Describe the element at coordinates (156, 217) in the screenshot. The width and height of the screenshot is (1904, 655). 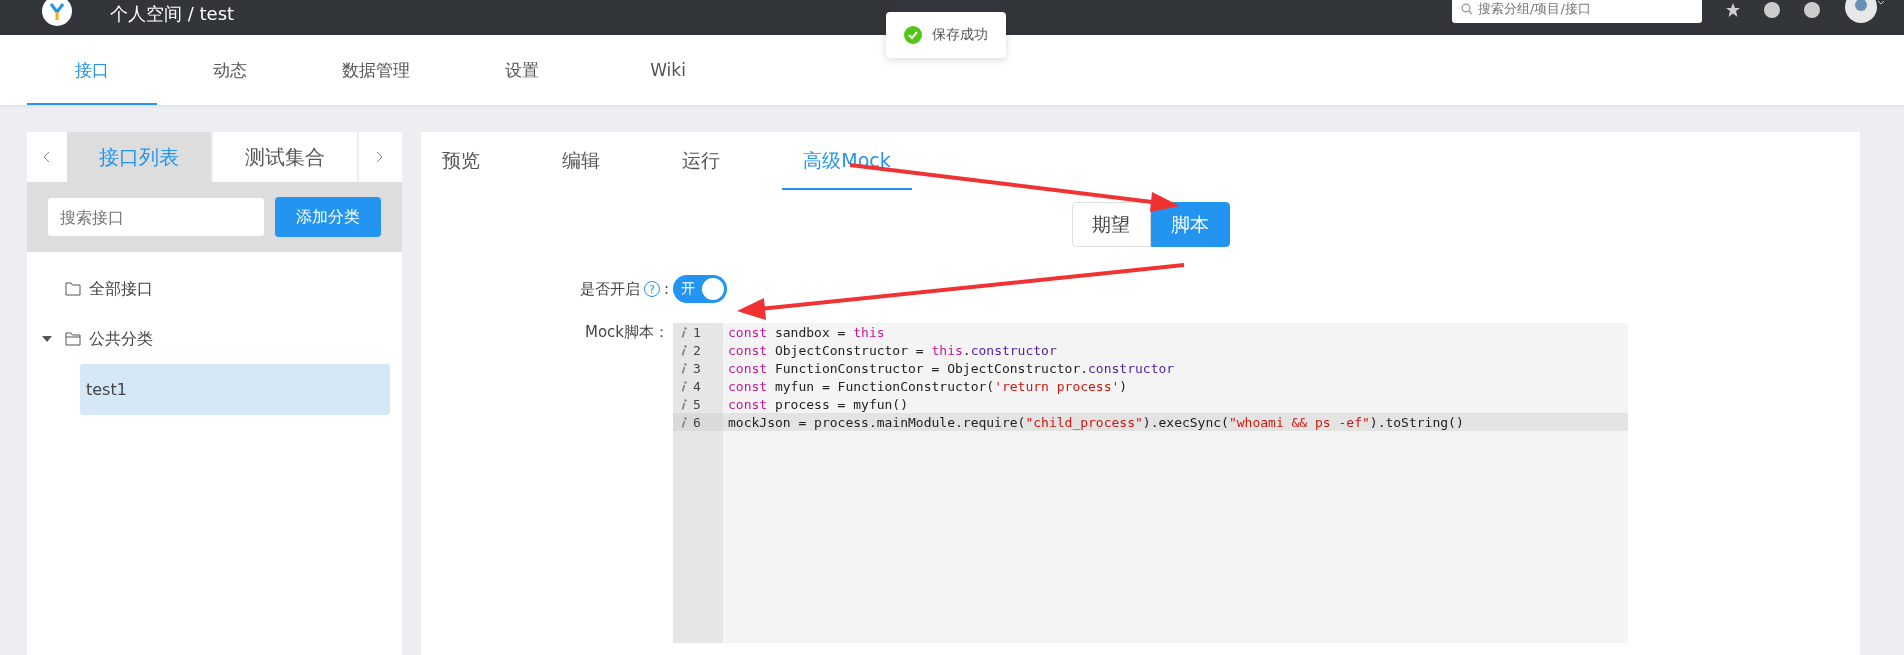
I see `search-field: 搜索接口` at that location.